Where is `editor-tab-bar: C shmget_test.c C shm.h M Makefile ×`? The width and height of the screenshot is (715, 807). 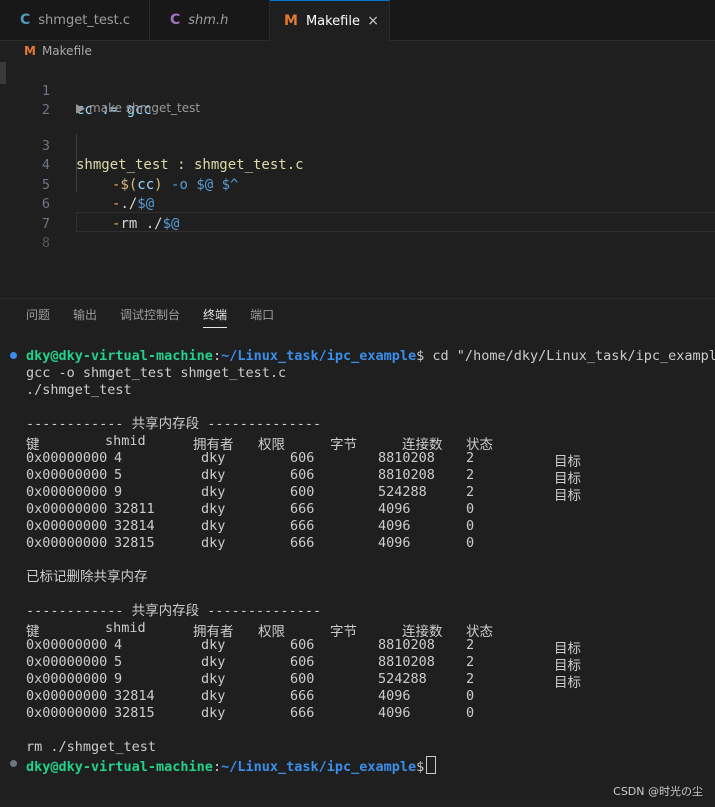
editor-tab-bar: C shmget_test.c C shm.h M Makefile × is located at coordinates (357, 20).